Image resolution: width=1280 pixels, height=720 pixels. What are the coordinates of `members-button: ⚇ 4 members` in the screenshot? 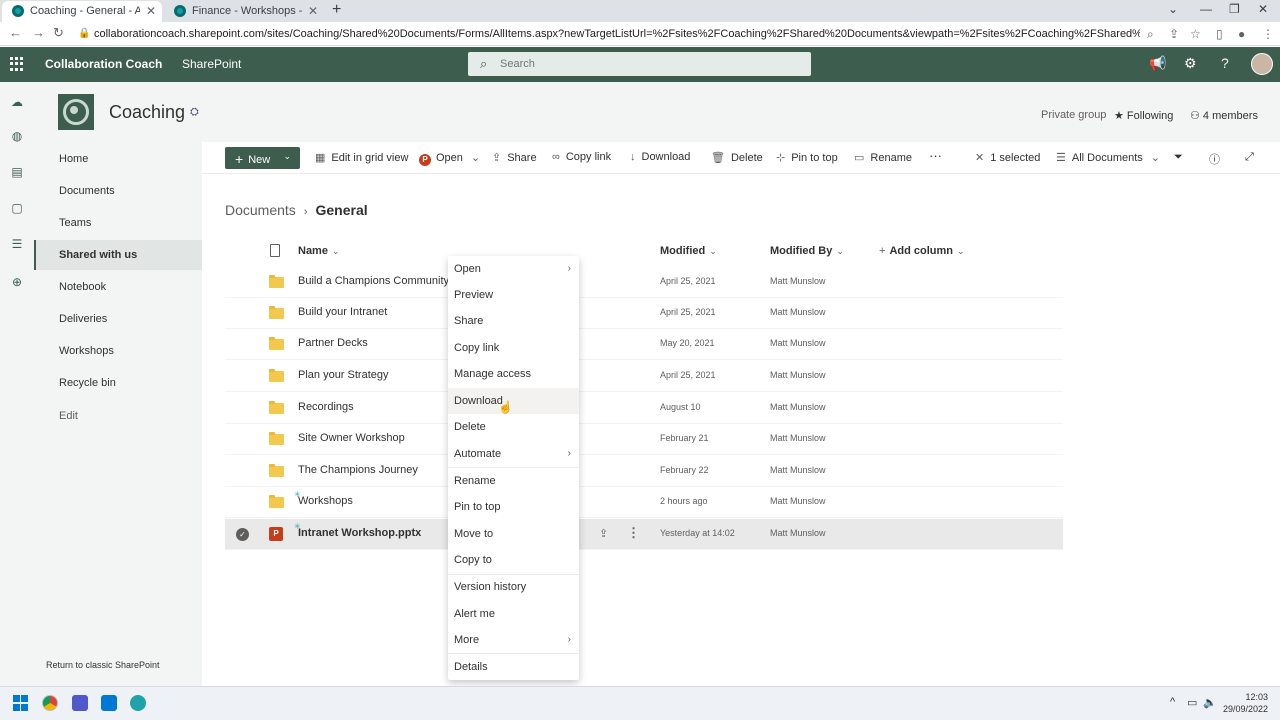 It's located at (1224, 115).